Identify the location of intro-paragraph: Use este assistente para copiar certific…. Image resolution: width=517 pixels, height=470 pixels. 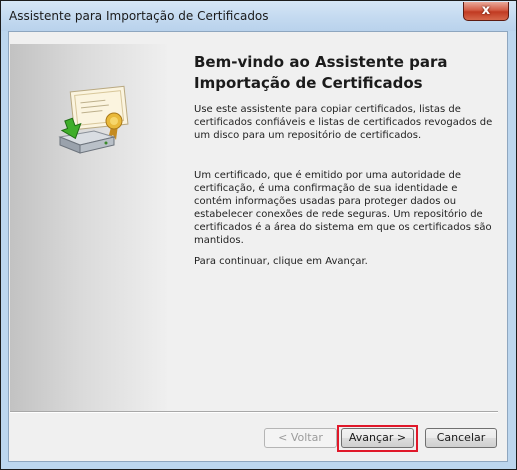
(343, 122).